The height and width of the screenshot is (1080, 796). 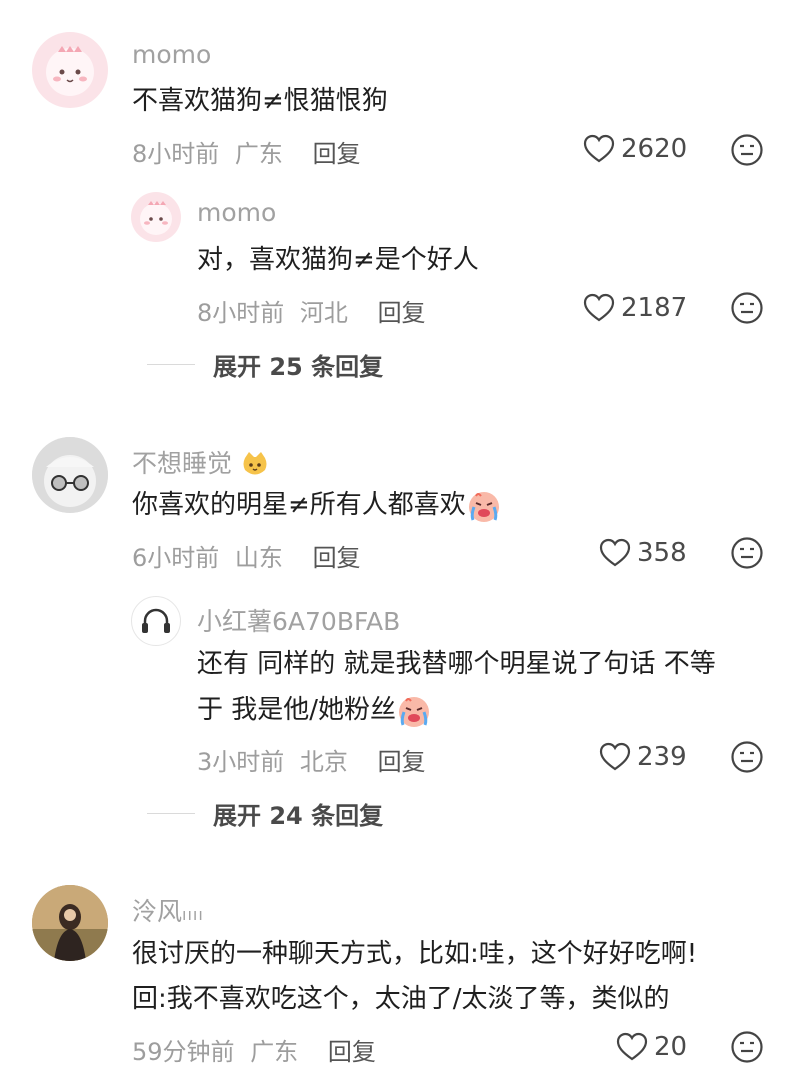 I want to click on comment-time: 6小时前, so click(x=176, y=558).